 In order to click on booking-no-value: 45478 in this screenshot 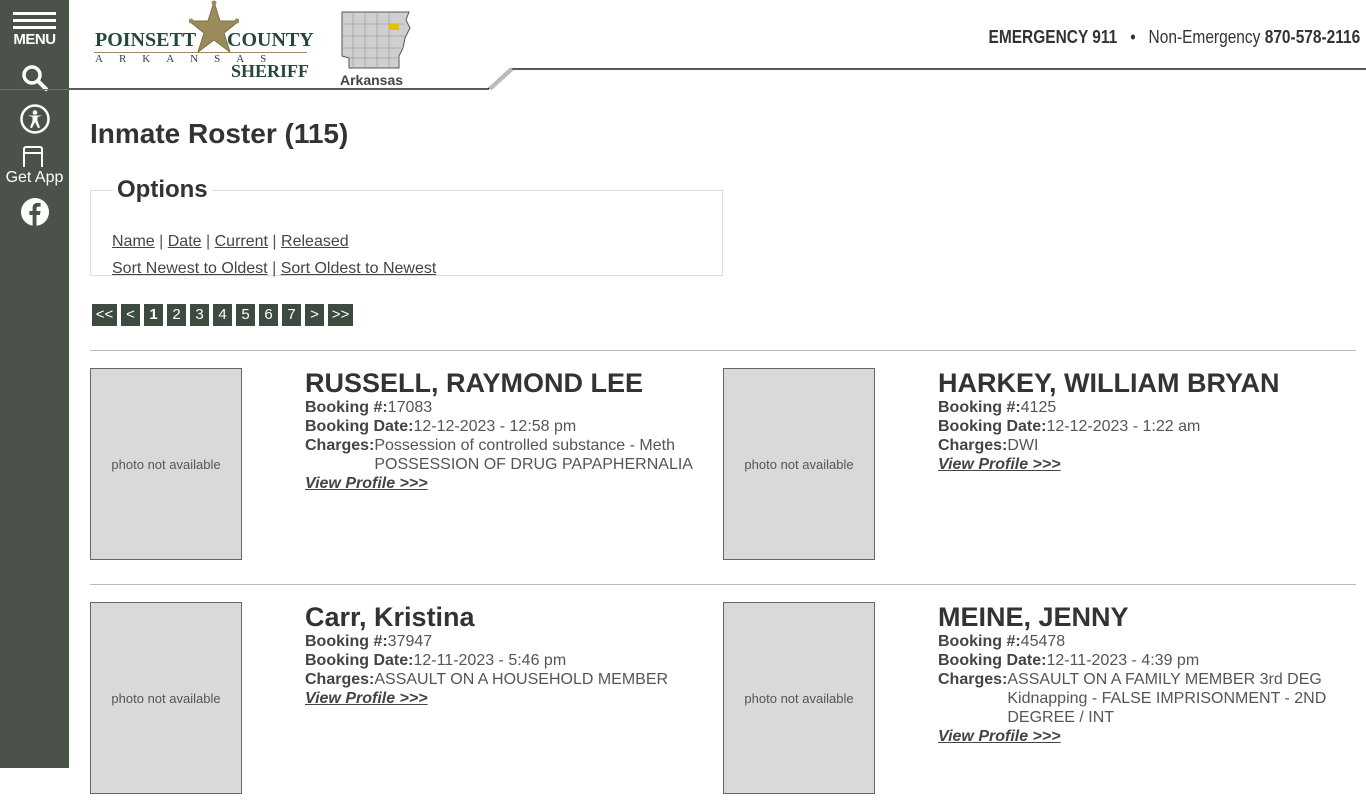, I will do `click(1043, 641)`.